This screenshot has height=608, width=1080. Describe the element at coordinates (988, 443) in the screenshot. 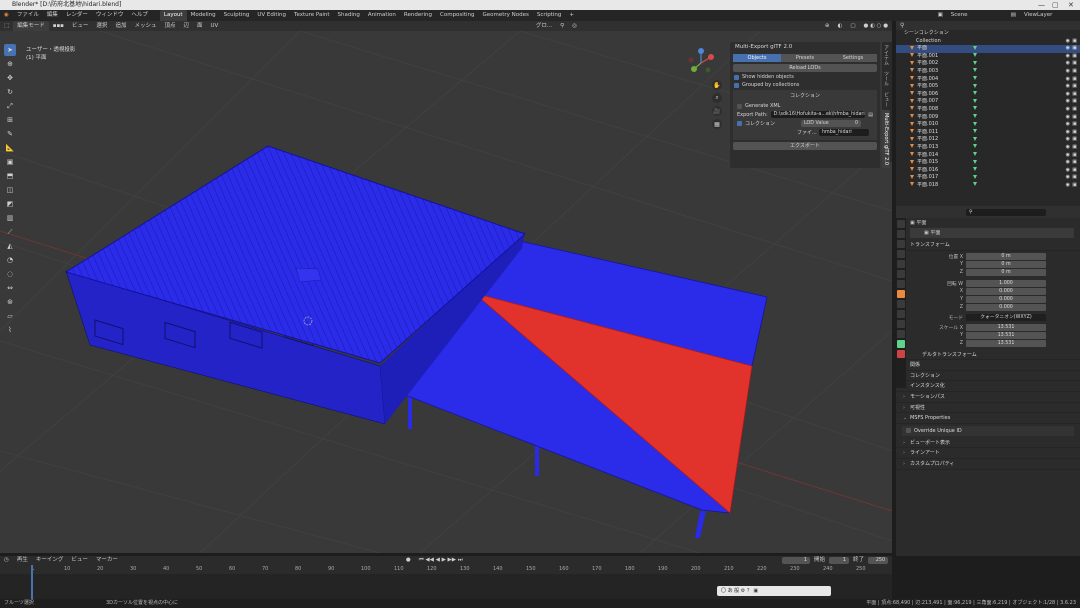

I see `viewport-display-section: ビューポート表示` at that location.